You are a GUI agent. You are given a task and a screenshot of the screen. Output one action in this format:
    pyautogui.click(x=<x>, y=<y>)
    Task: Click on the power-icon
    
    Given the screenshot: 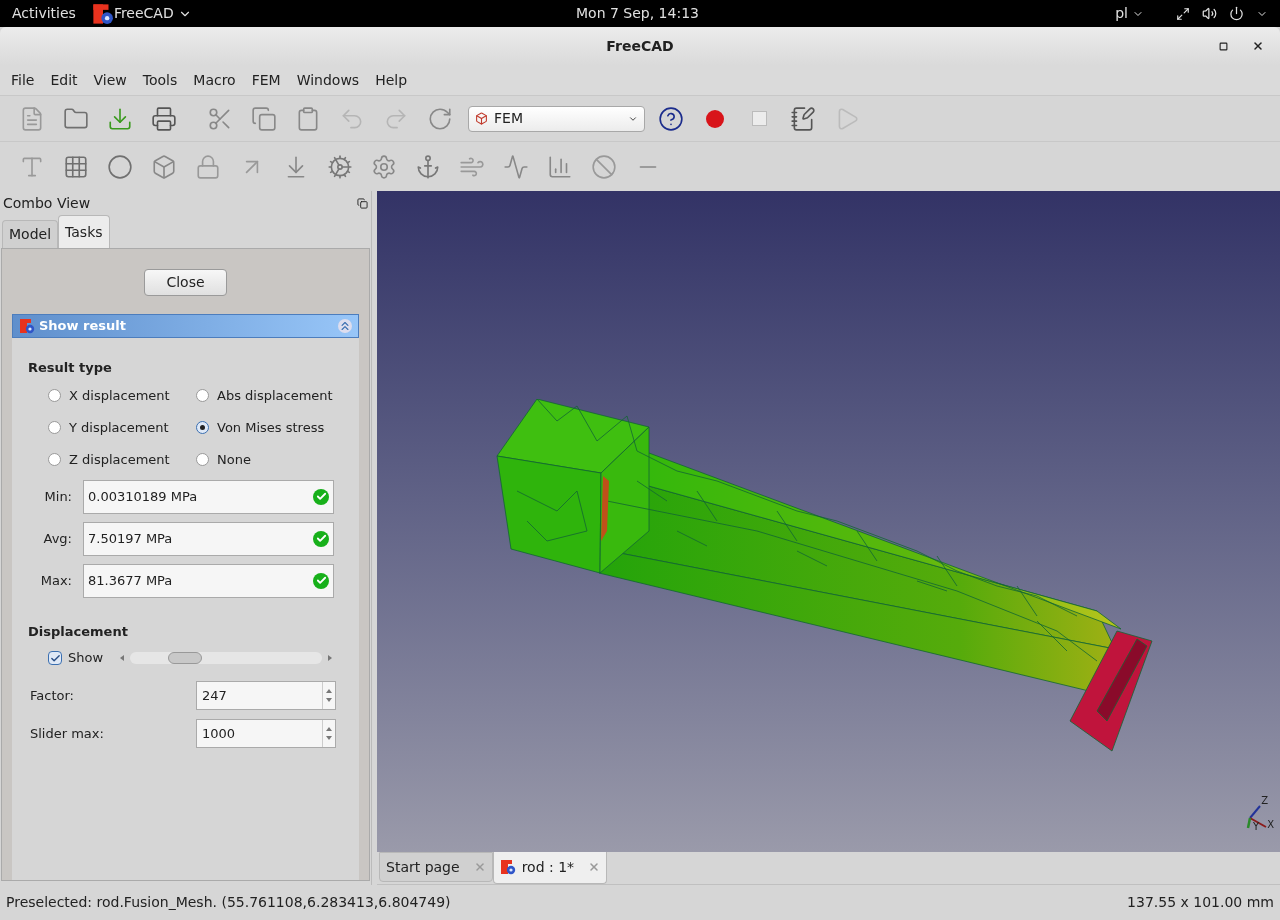 What is the action you would take?
    pyautogui.click(x=1236, y=13)
    